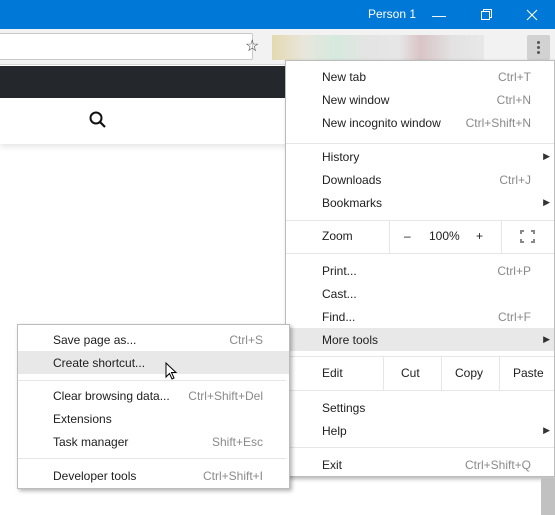 The width and height of the screenshot is (555, 515). Describe the element at coordinates (420, 202) in the screenshot. I see `menu-item-bookmarks: Bookmarks ▶` at that location.